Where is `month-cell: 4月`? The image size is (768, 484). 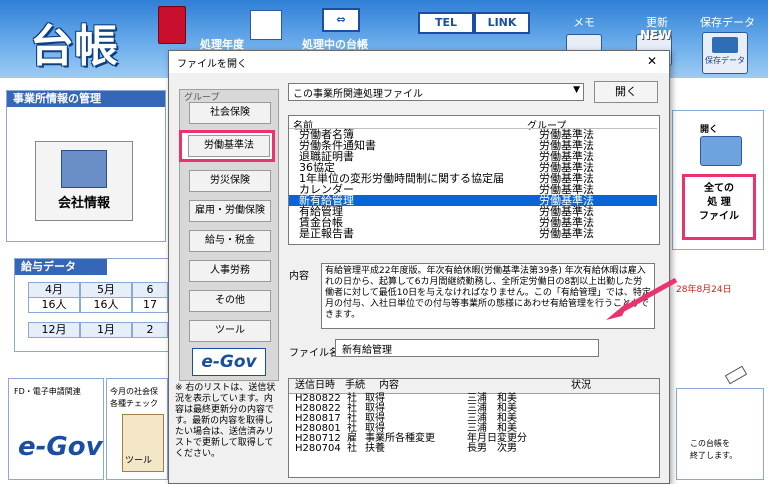
month-cell: 4月 is located at coordinates (54, 290).